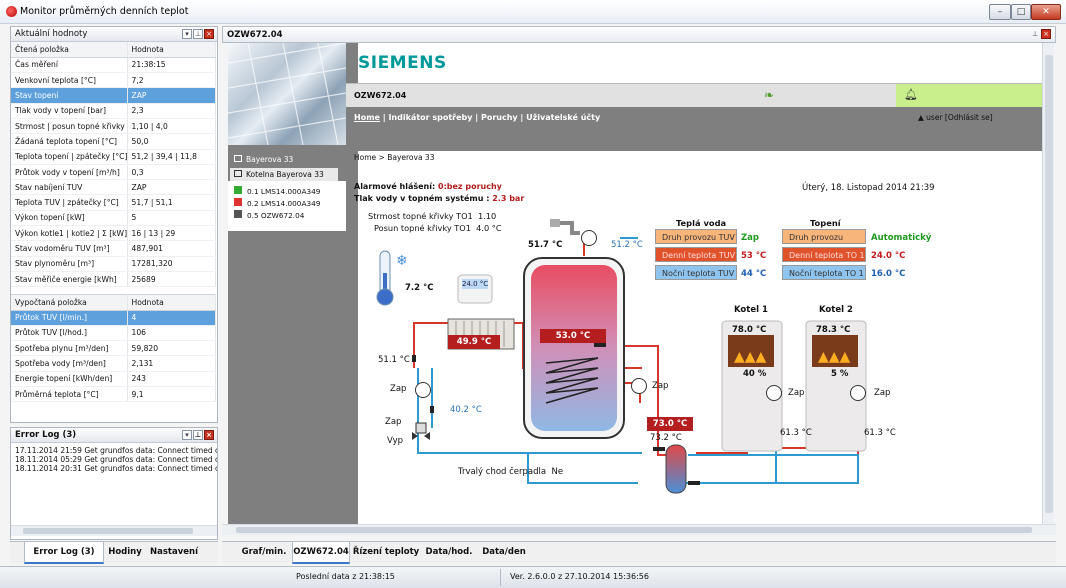  Describe the element at coordinates (69, 50) in the screenshot. I see `column-header: Čtená položka` at that location.